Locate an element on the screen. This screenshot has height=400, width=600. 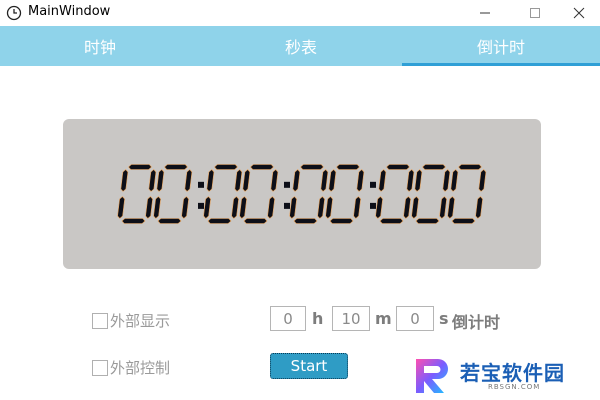
external-control-checkbox: 外部控制 is located at coordinates (131, 367).